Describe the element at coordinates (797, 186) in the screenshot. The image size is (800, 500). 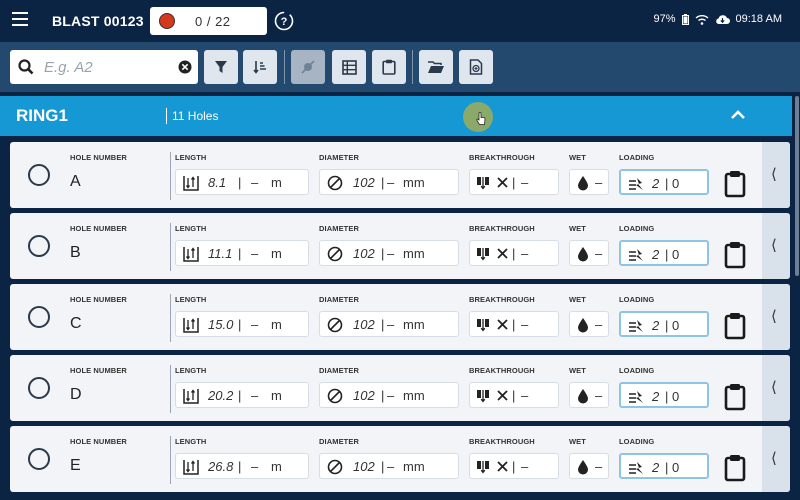
I see `scrollbar-thumb` at that location.